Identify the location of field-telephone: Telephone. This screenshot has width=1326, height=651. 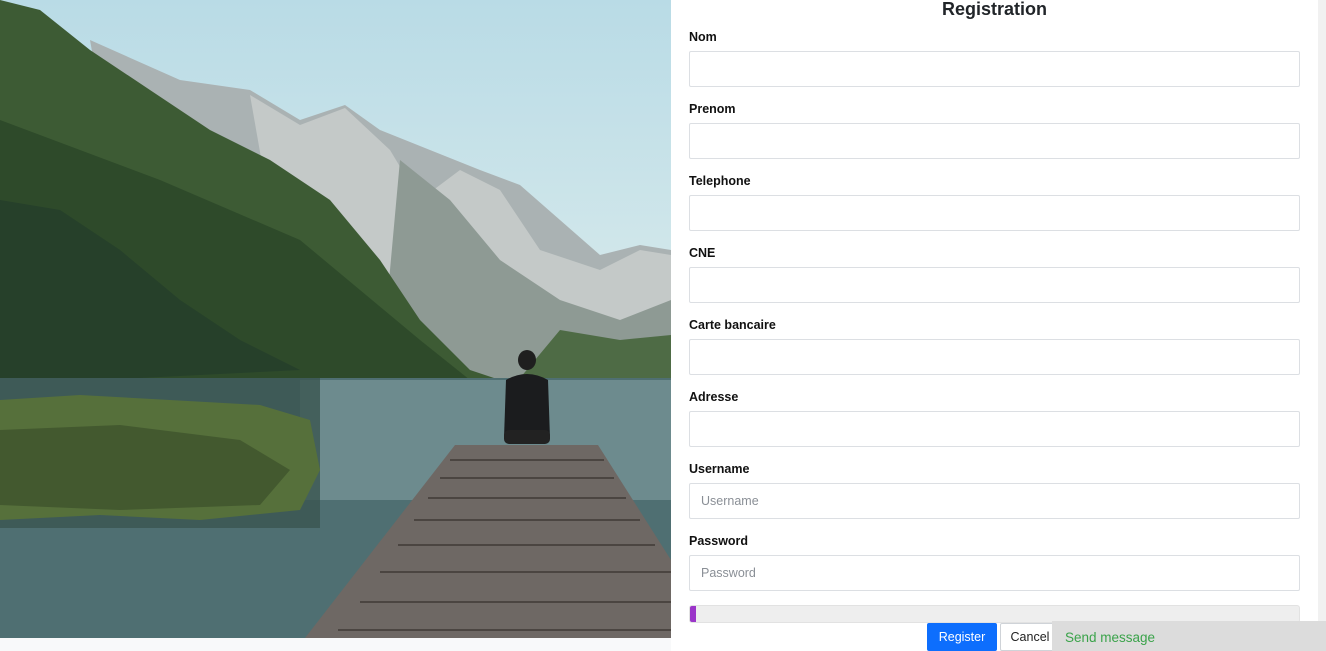
(994, 202).